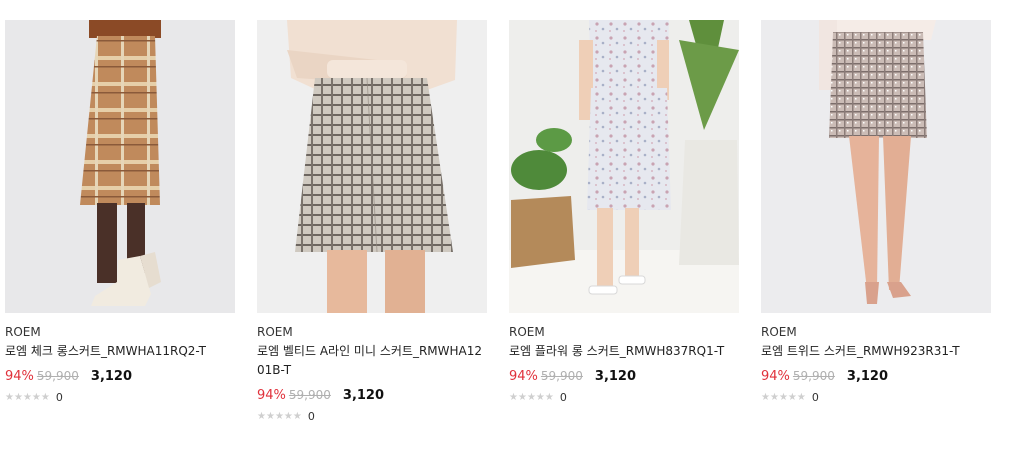 This screenshot has height=449, width=1018. What do you see at coordinates (372, 361) in the screenshot?
I see `product-name: 로엠 벨티드 A라인 미니 스커트_RMWHA1201B-T` at bounding box center [372, 361].